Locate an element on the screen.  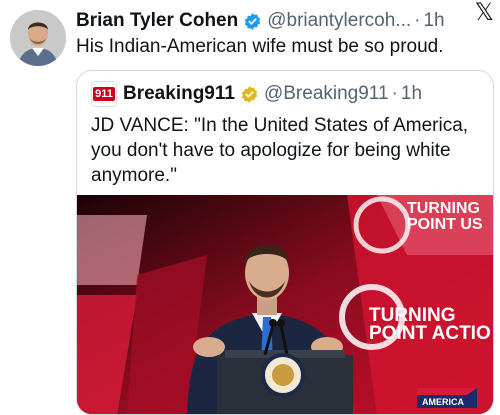
quoted-avatar-logo: 911 is located at coordinates (104, 94).